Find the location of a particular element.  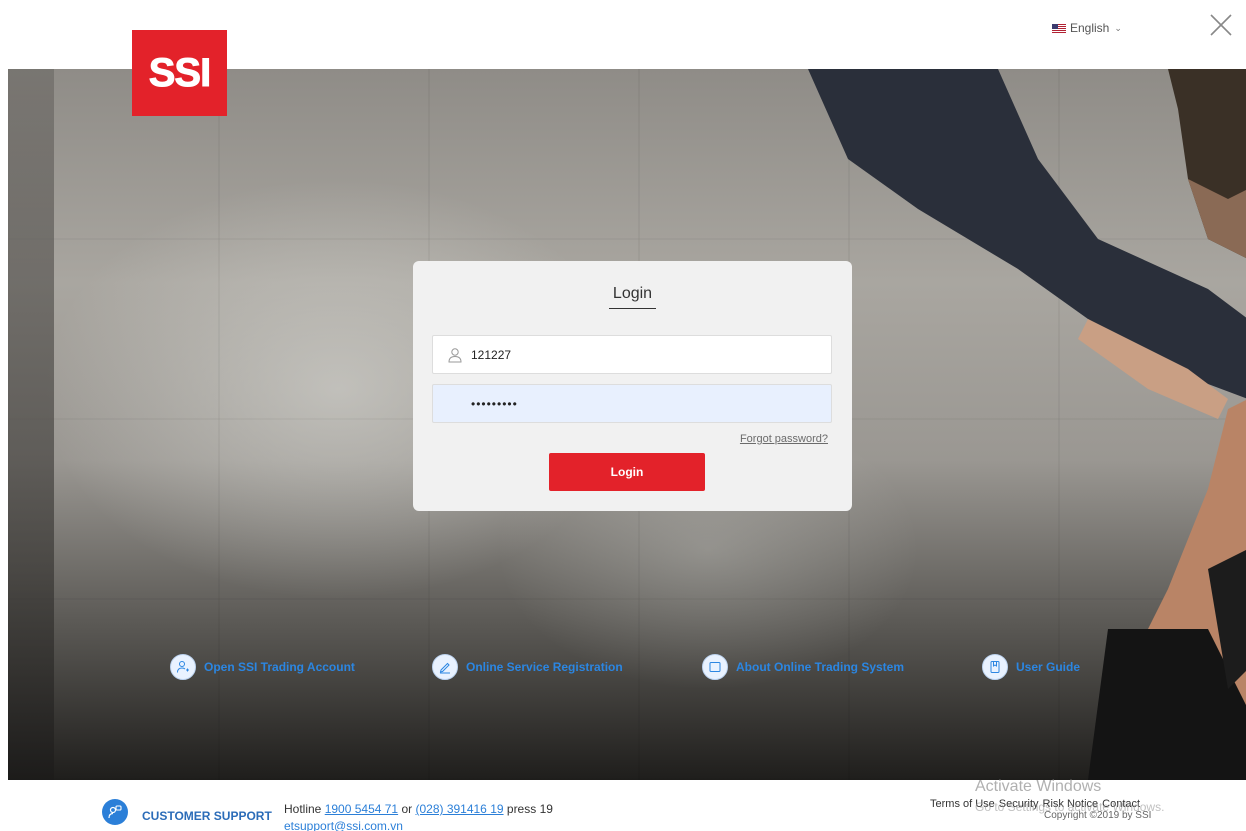

ssi-logo: SSI is located at coordinates (179, 73).